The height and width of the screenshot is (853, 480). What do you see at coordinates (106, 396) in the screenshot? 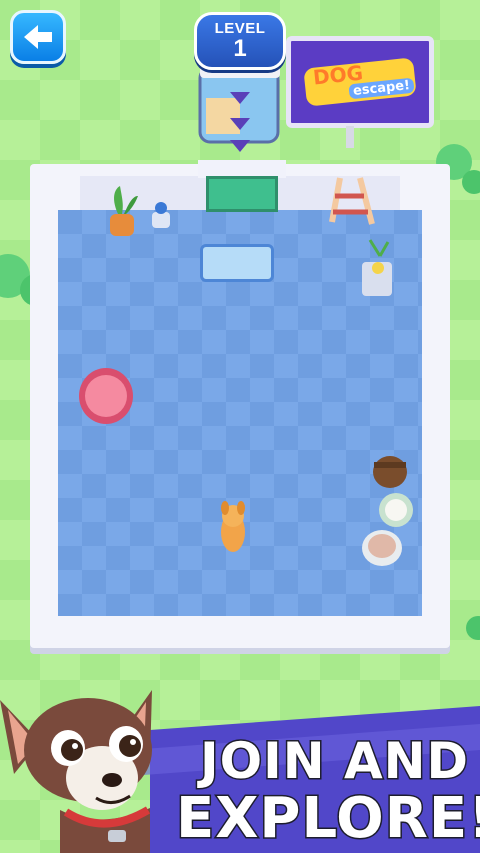
I see `pink-dog-bed` at bounding box center [106, 396].